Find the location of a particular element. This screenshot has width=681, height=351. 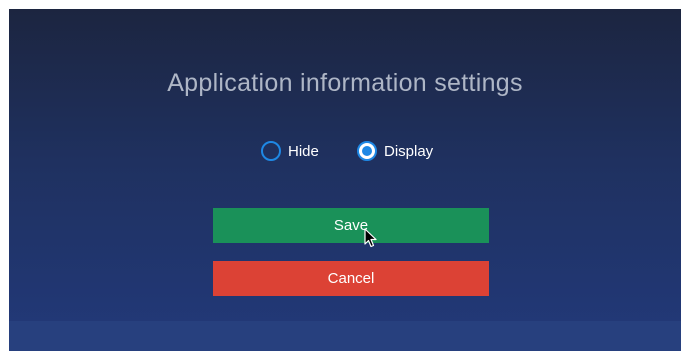

cancel-button: Cancel is located at coordinates (351, 278).